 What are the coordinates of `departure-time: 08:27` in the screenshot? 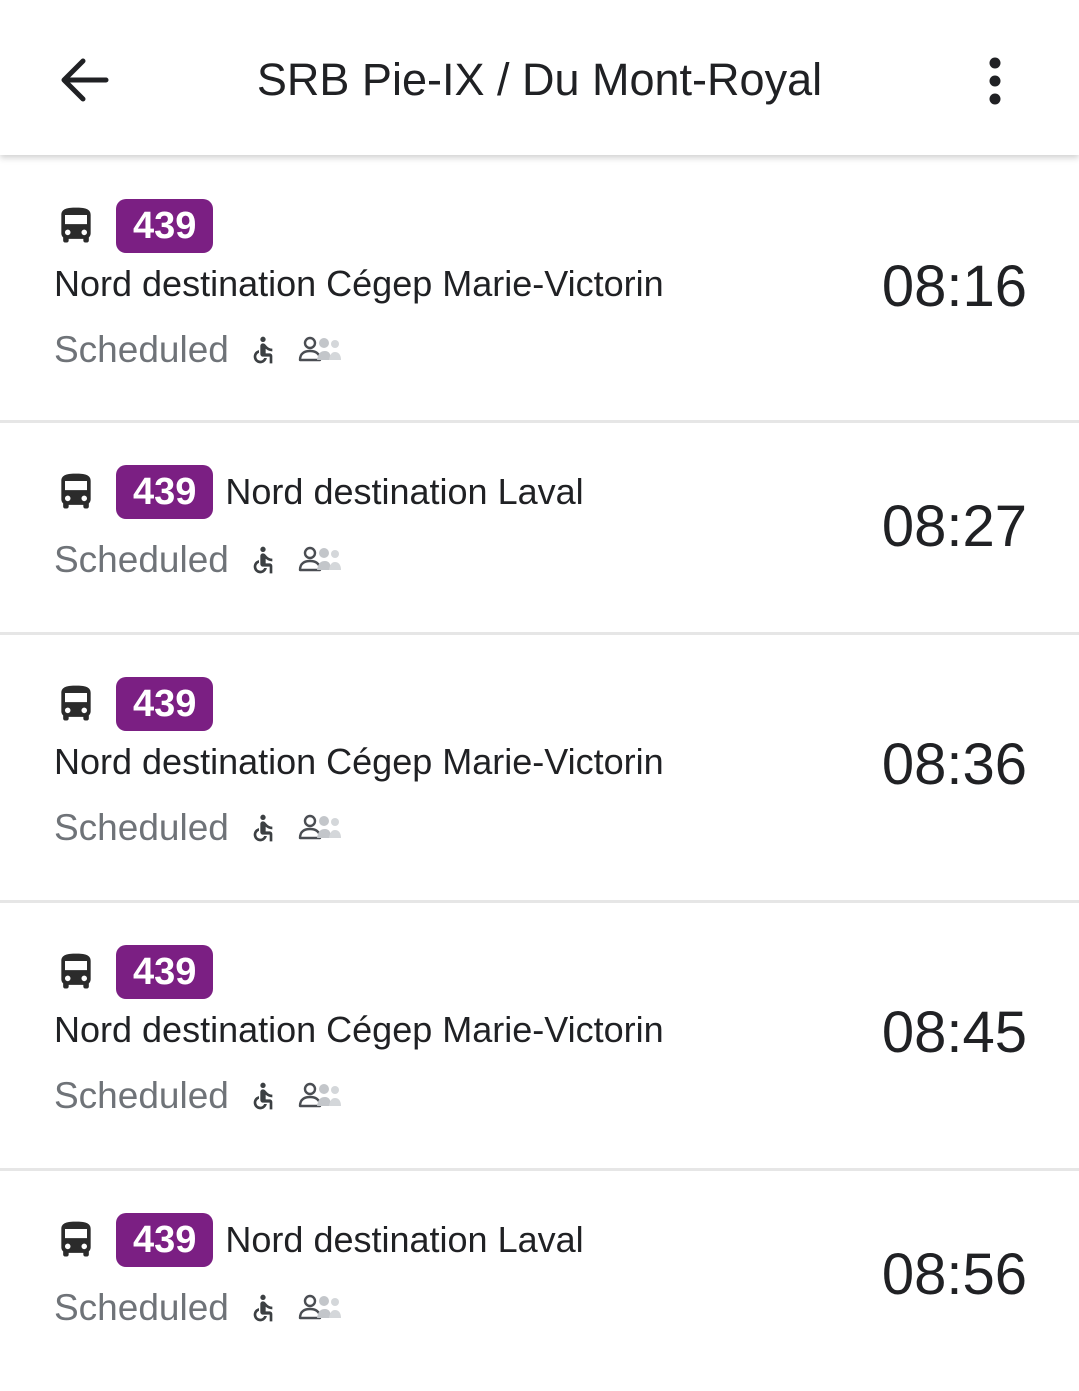 It's located at (954, 526).